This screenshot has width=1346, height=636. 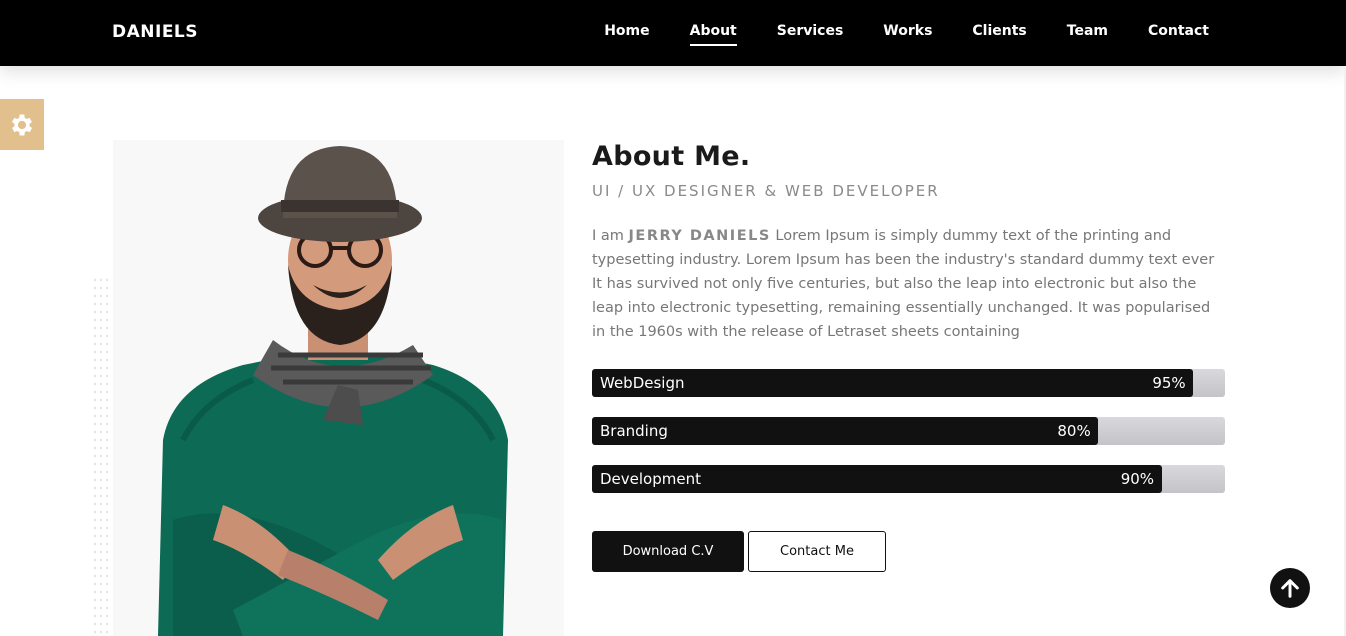 What do you see at coordinates (1178, 34) in the screenshot?
I see `nav-contact: Contact` at bounding box center [1178, 34].